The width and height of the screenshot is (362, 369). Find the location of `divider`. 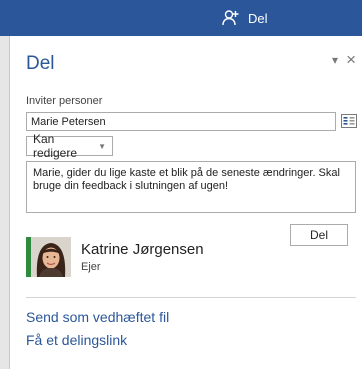

divider is located at coordinates (191, 297).